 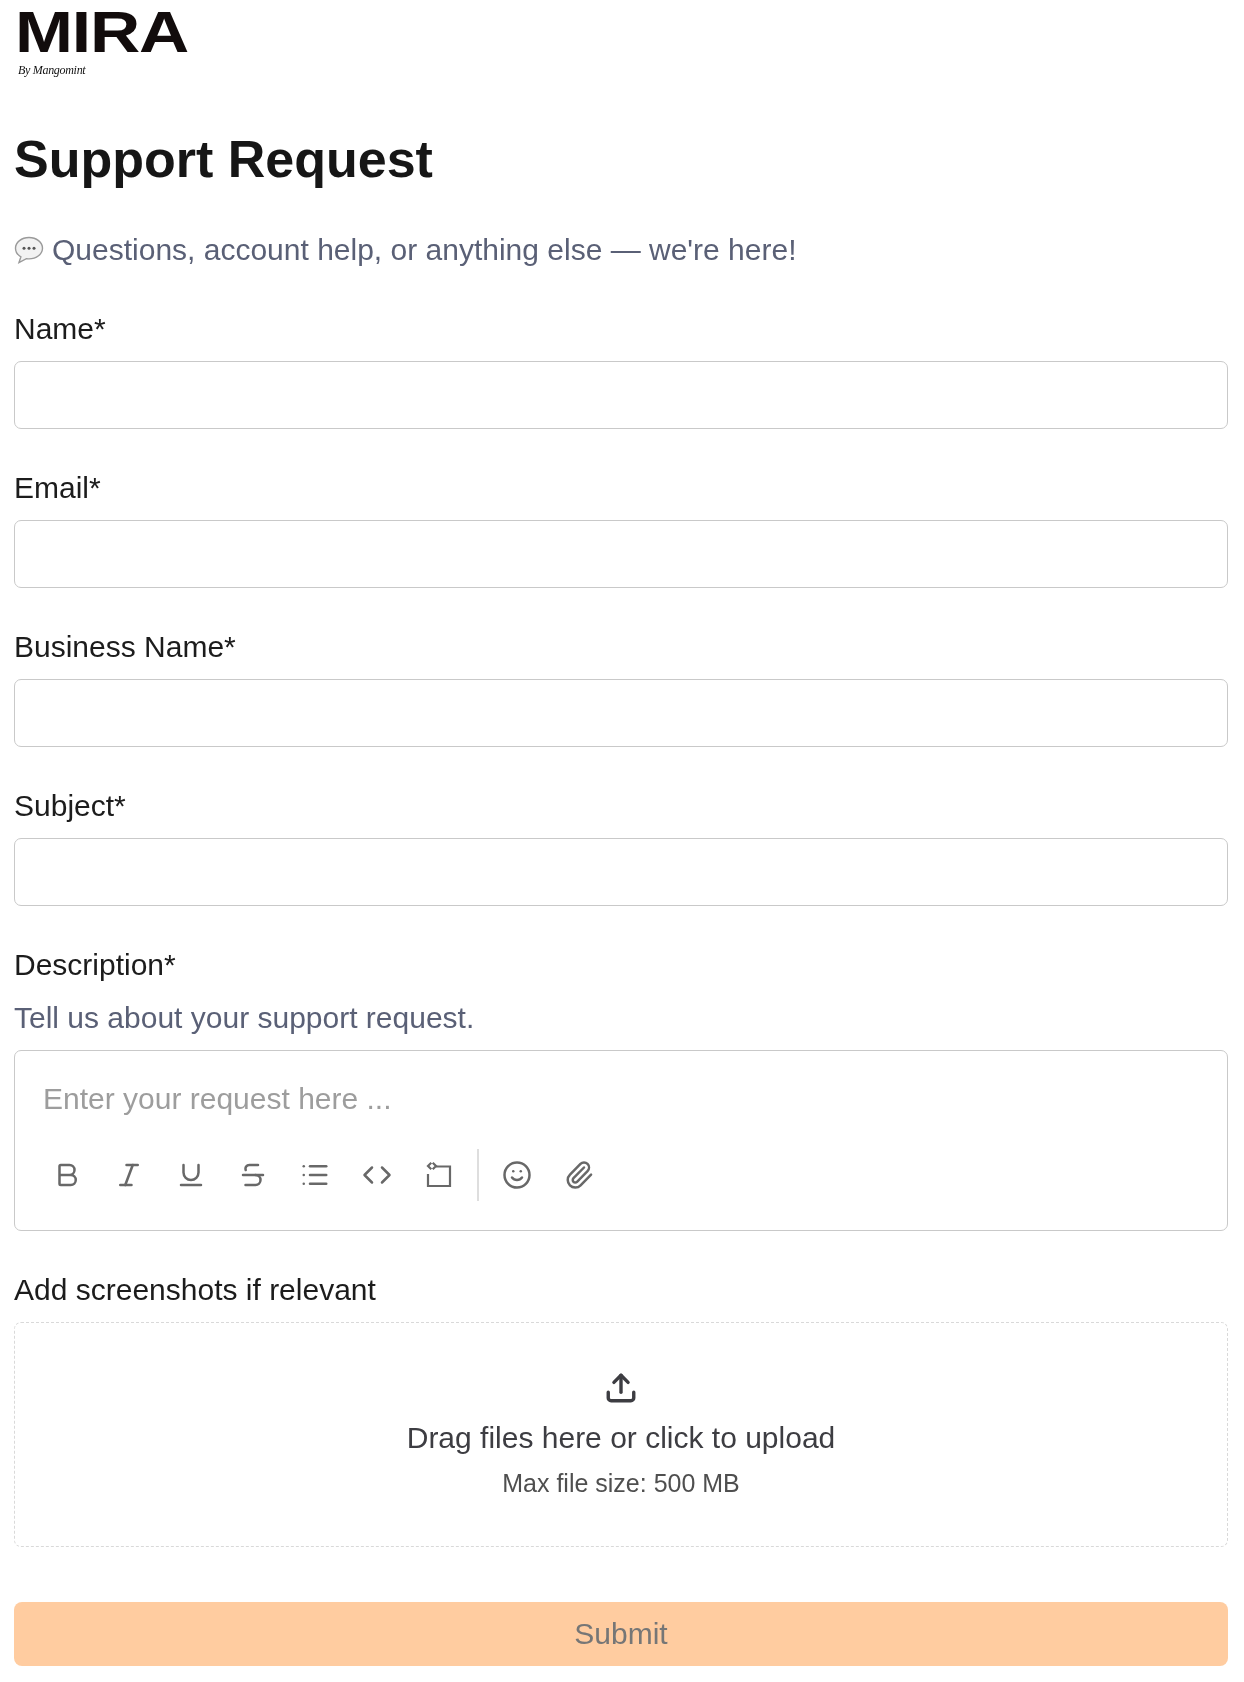 I want to click on speech-bubble-icon, so click(x=29, y=250).